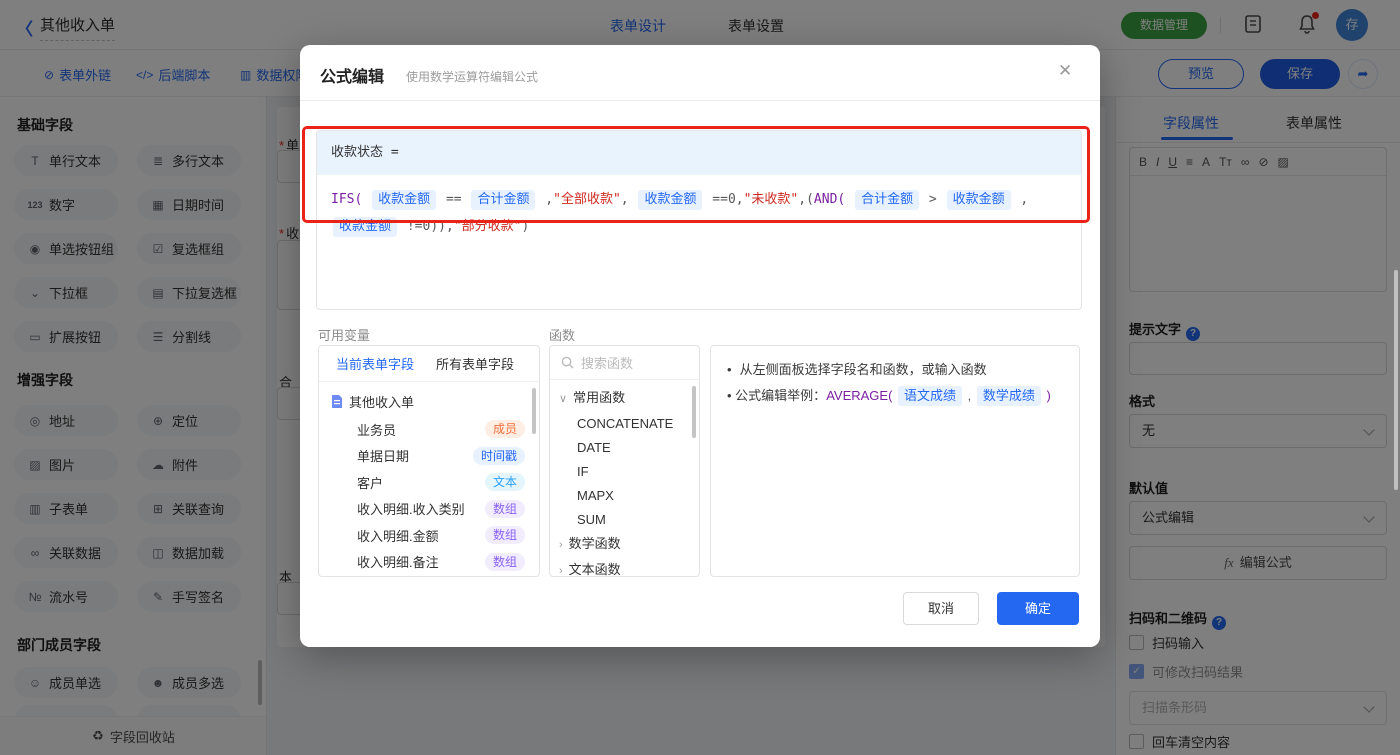  I want to click on operator-token: ,(, so click(806, 199).